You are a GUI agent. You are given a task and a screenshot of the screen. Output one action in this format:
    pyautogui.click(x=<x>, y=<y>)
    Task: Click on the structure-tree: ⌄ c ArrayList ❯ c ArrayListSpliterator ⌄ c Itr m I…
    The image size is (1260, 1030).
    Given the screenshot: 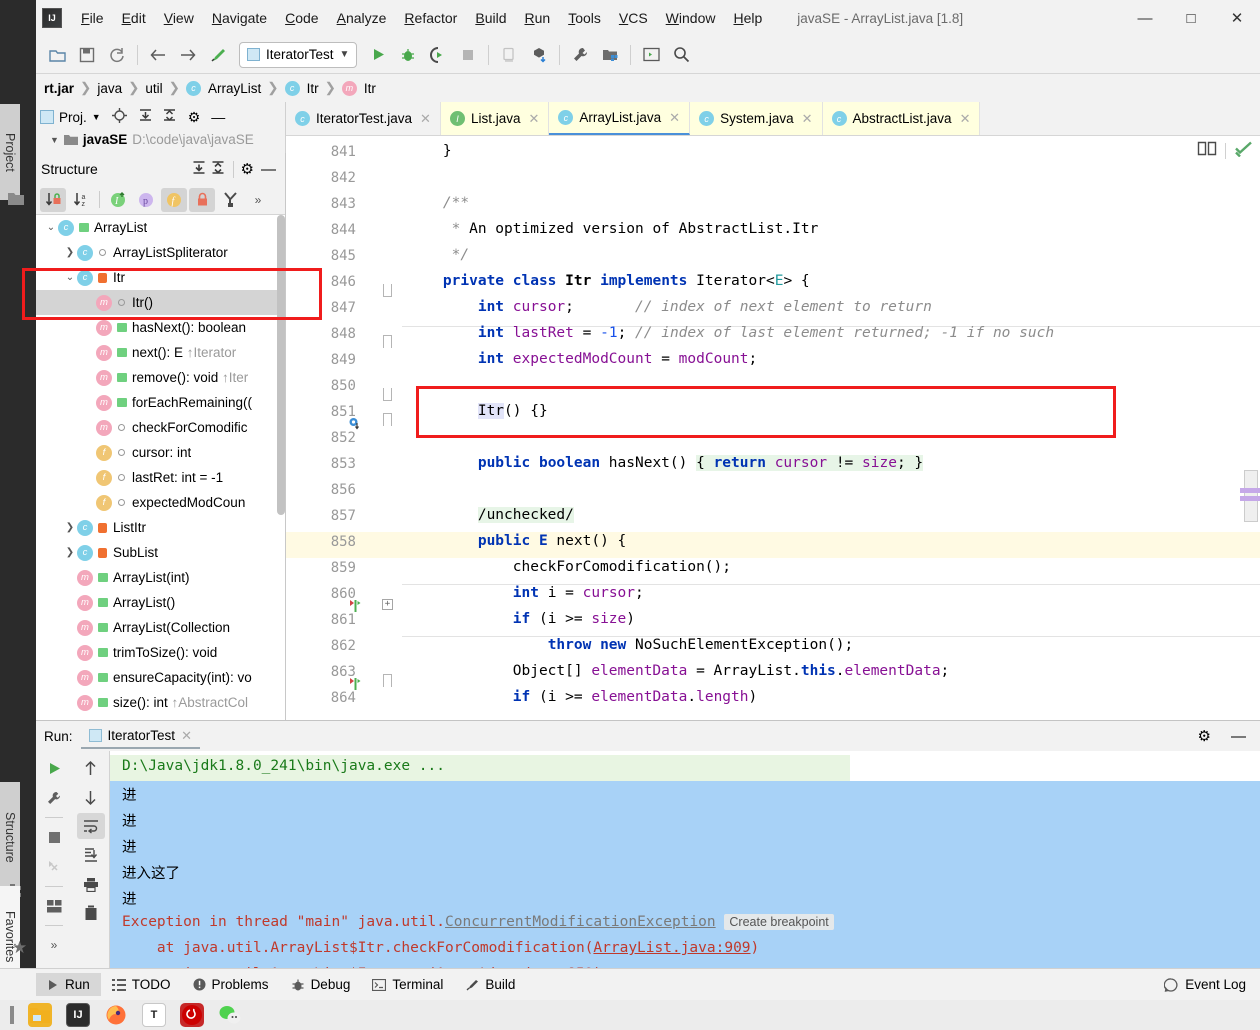 What is the action you would take?
    pyautogui.click(x=160, y=467)
    